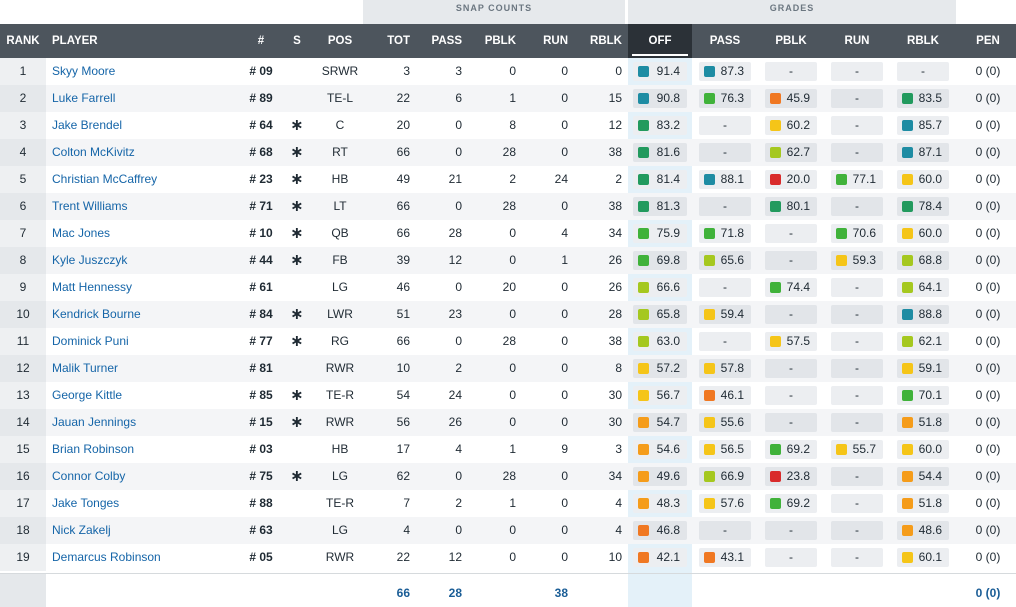 The height and width of the screenshot is (607, 1016). I want to click on pass-grade-badge: 76.3, so click(725, 98).